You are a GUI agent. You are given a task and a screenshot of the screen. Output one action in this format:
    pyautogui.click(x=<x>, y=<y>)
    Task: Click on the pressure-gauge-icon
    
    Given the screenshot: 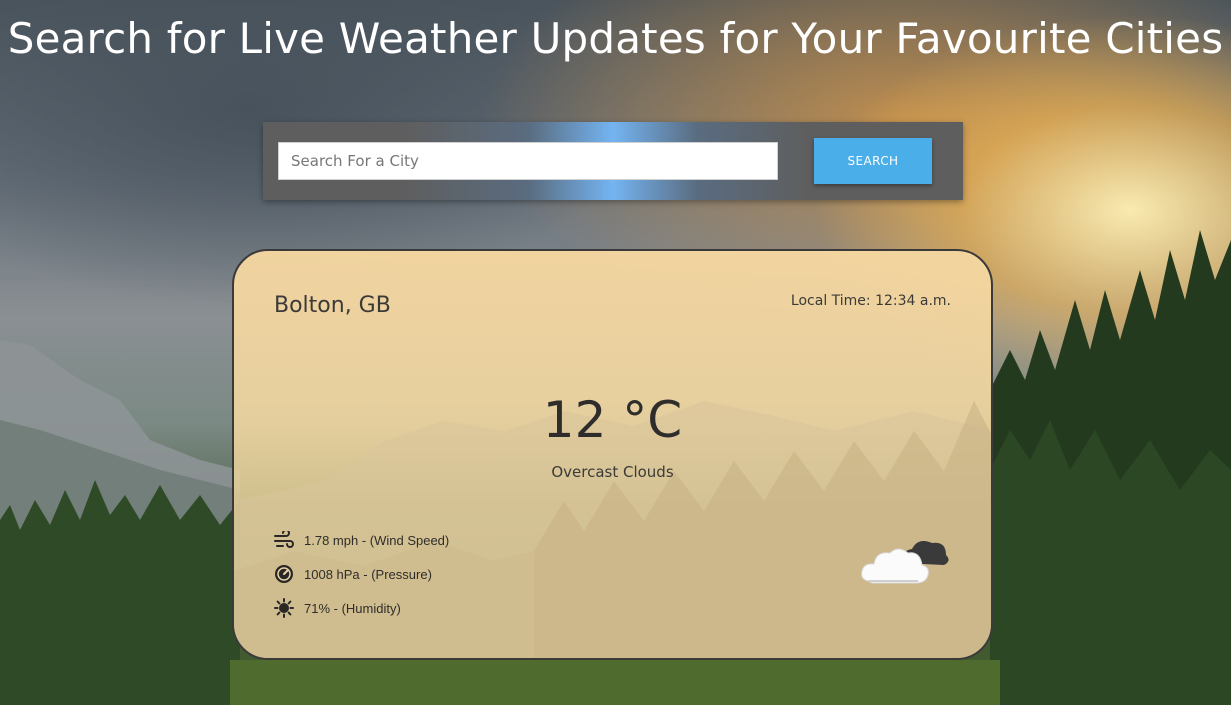 What is the action you would take?
    pyautogui.click(x=284, y=574)
    